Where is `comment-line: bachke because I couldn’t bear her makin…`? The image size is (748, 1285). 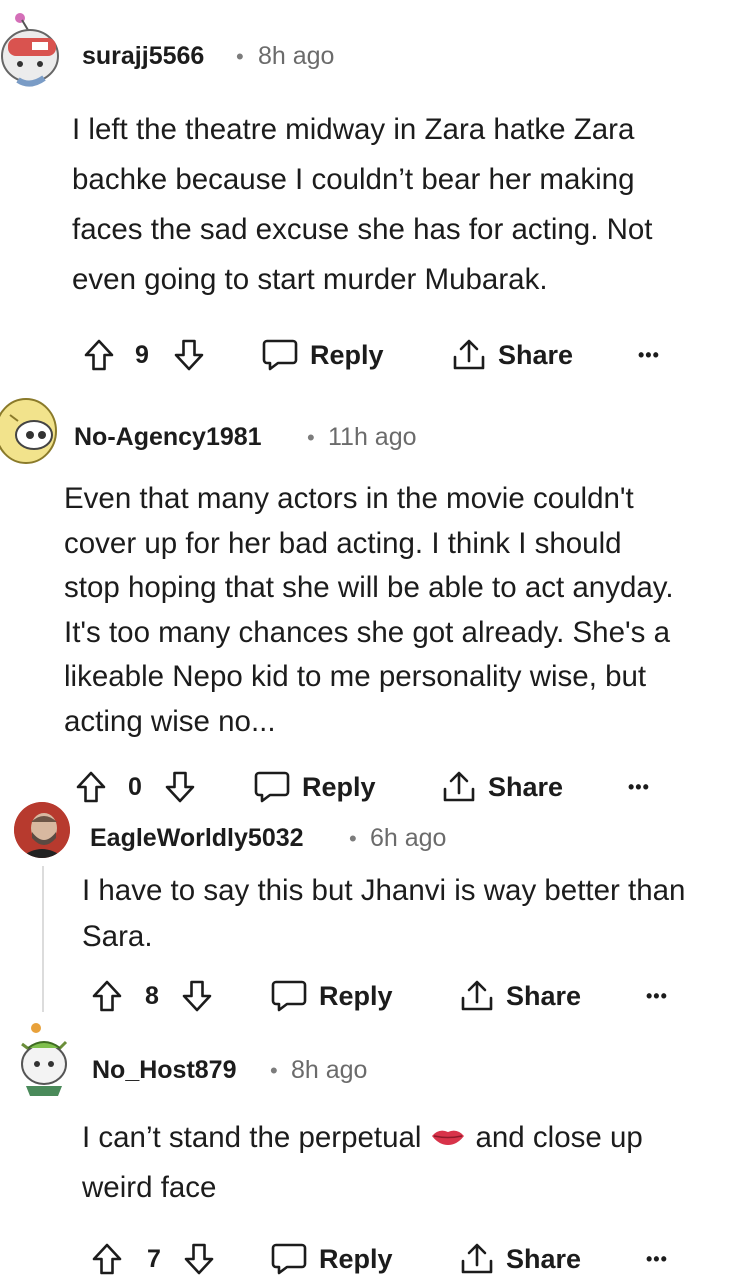
comment-line: bachke because I couldn’t bear her makin… is located at coordinates (353, 179).